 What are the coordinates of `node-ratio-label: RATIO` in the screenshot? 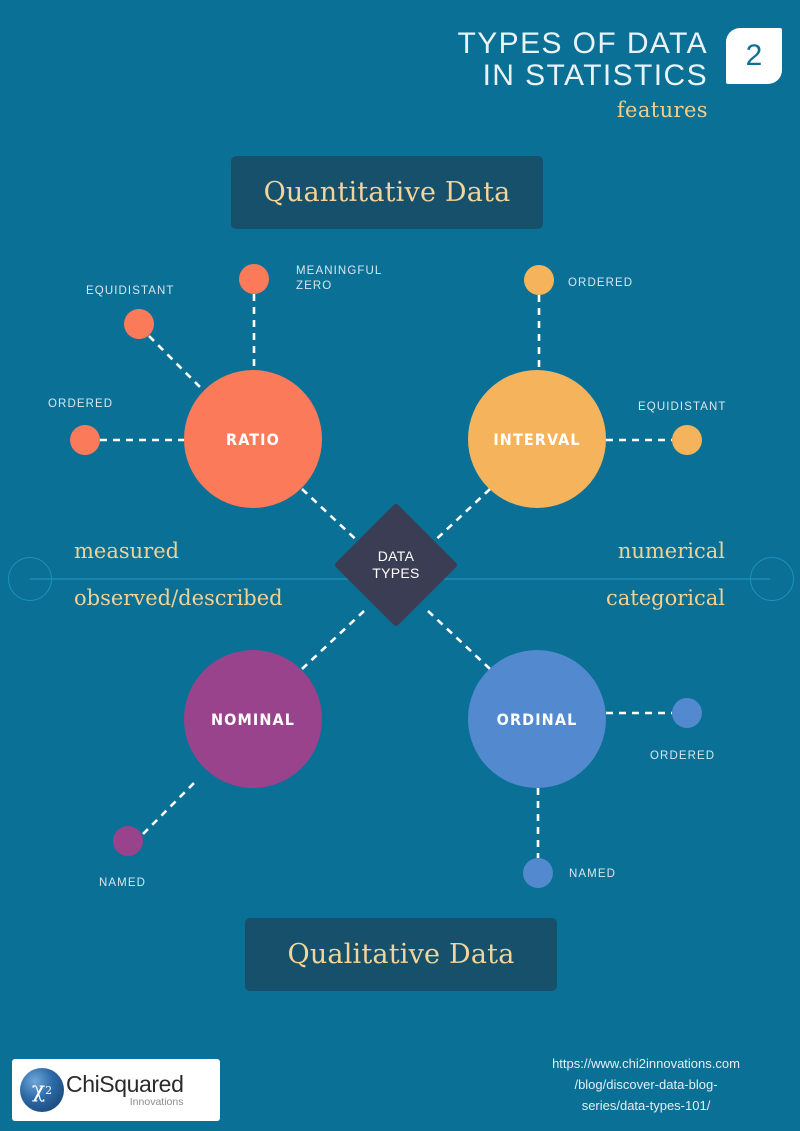 It's located at (253, 439).